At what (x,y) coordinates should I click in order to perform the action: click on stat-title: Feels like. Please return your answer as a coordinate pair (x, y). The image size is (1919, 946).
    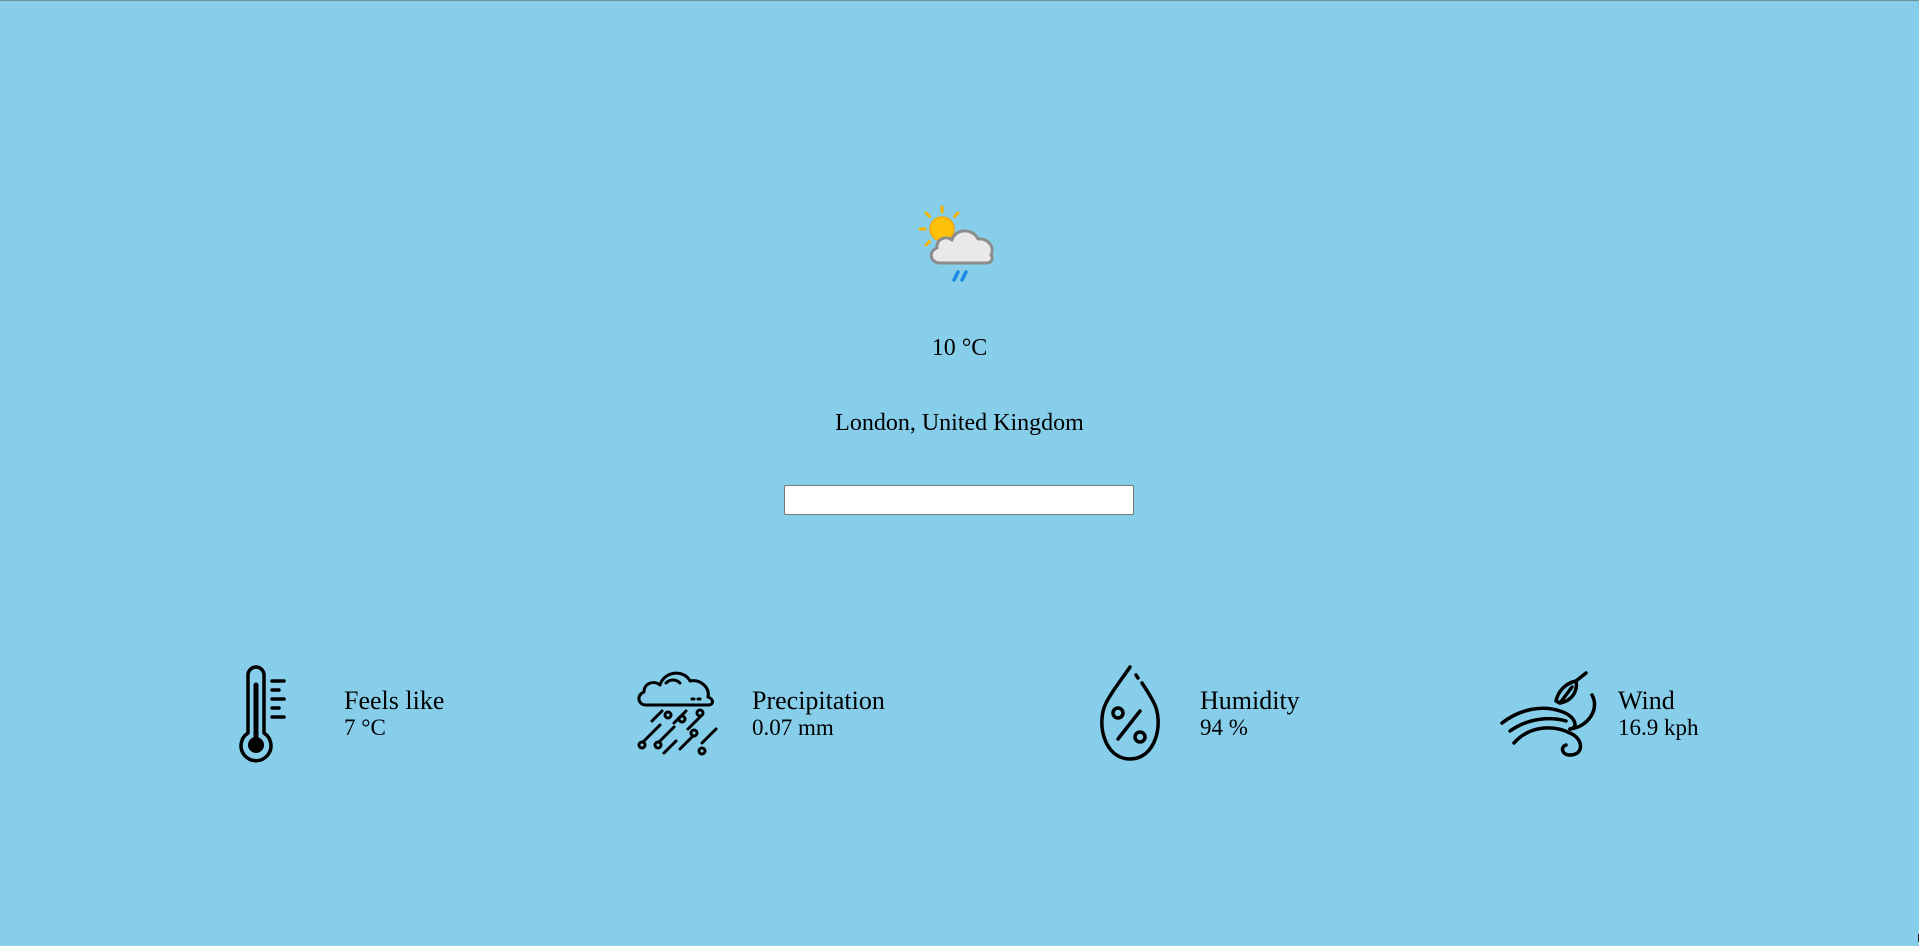
    Looking at the image, I should click on (394, 700).